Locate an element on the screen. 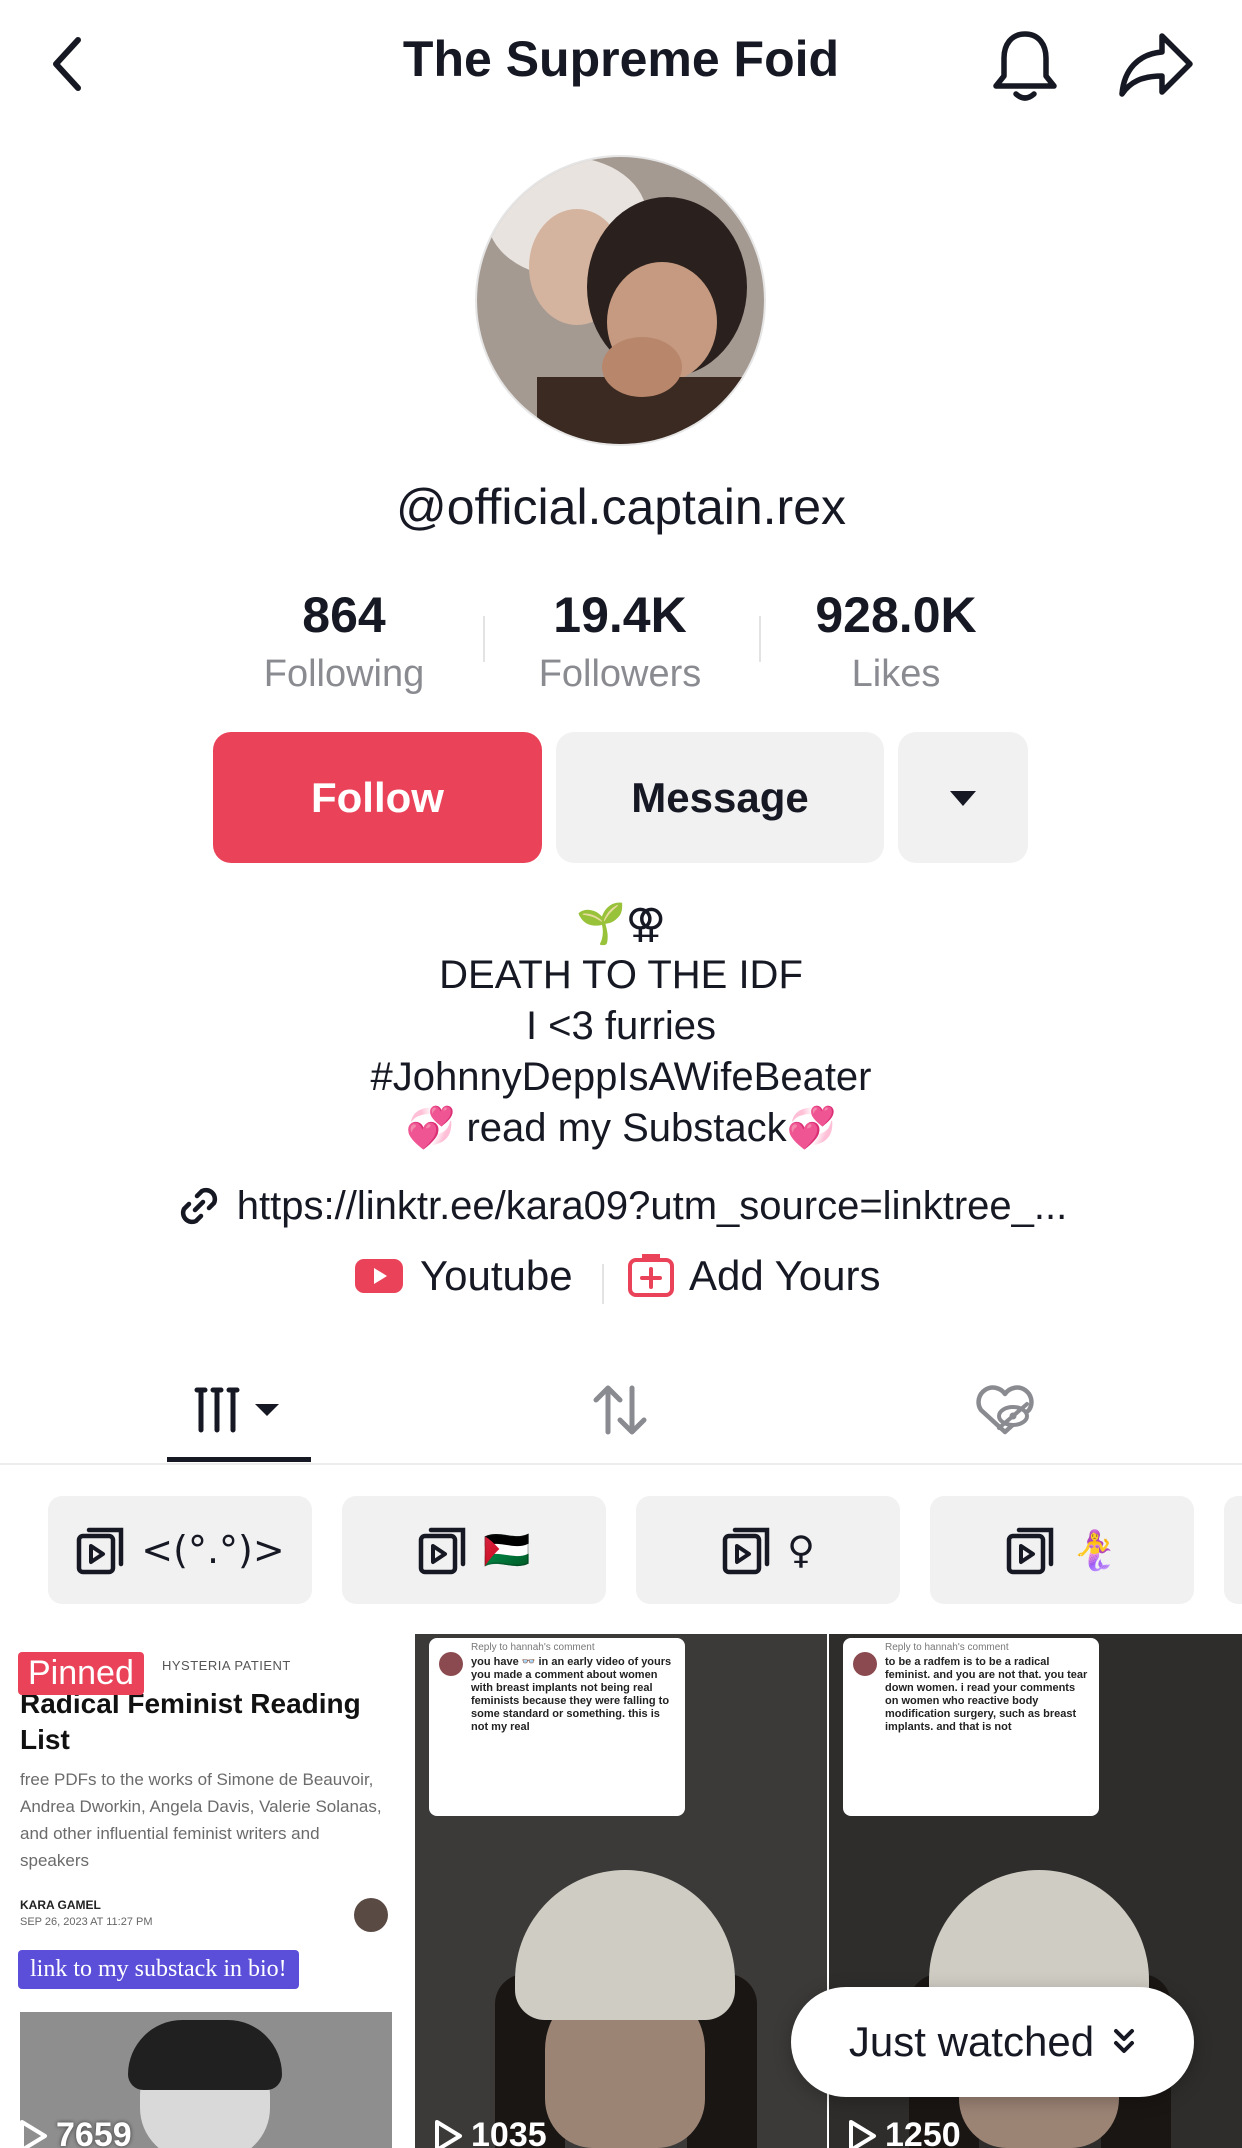 The image size is (1242, 2148). view-count: 1035 is located at coordinates (490, 2132).